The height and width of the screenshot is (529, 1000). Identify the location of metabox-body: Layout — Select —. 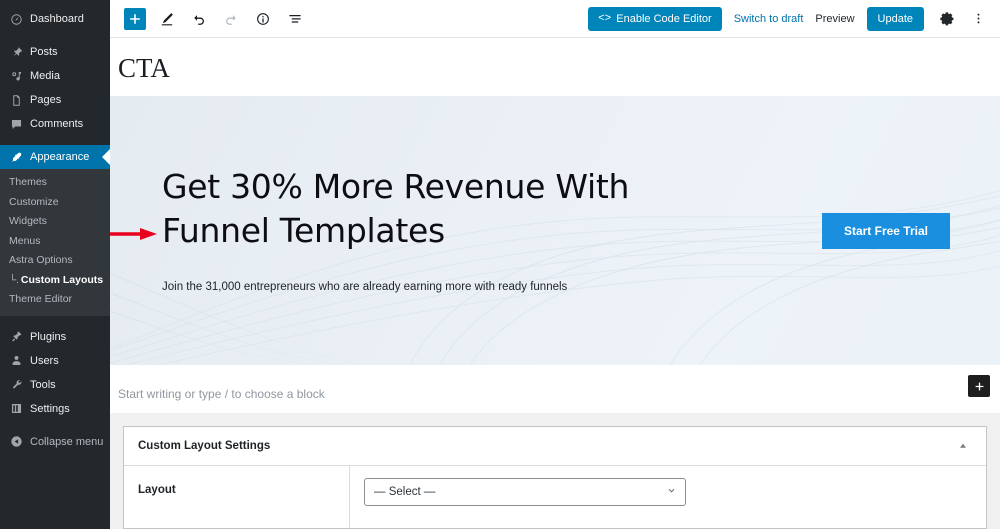
(555, 497).